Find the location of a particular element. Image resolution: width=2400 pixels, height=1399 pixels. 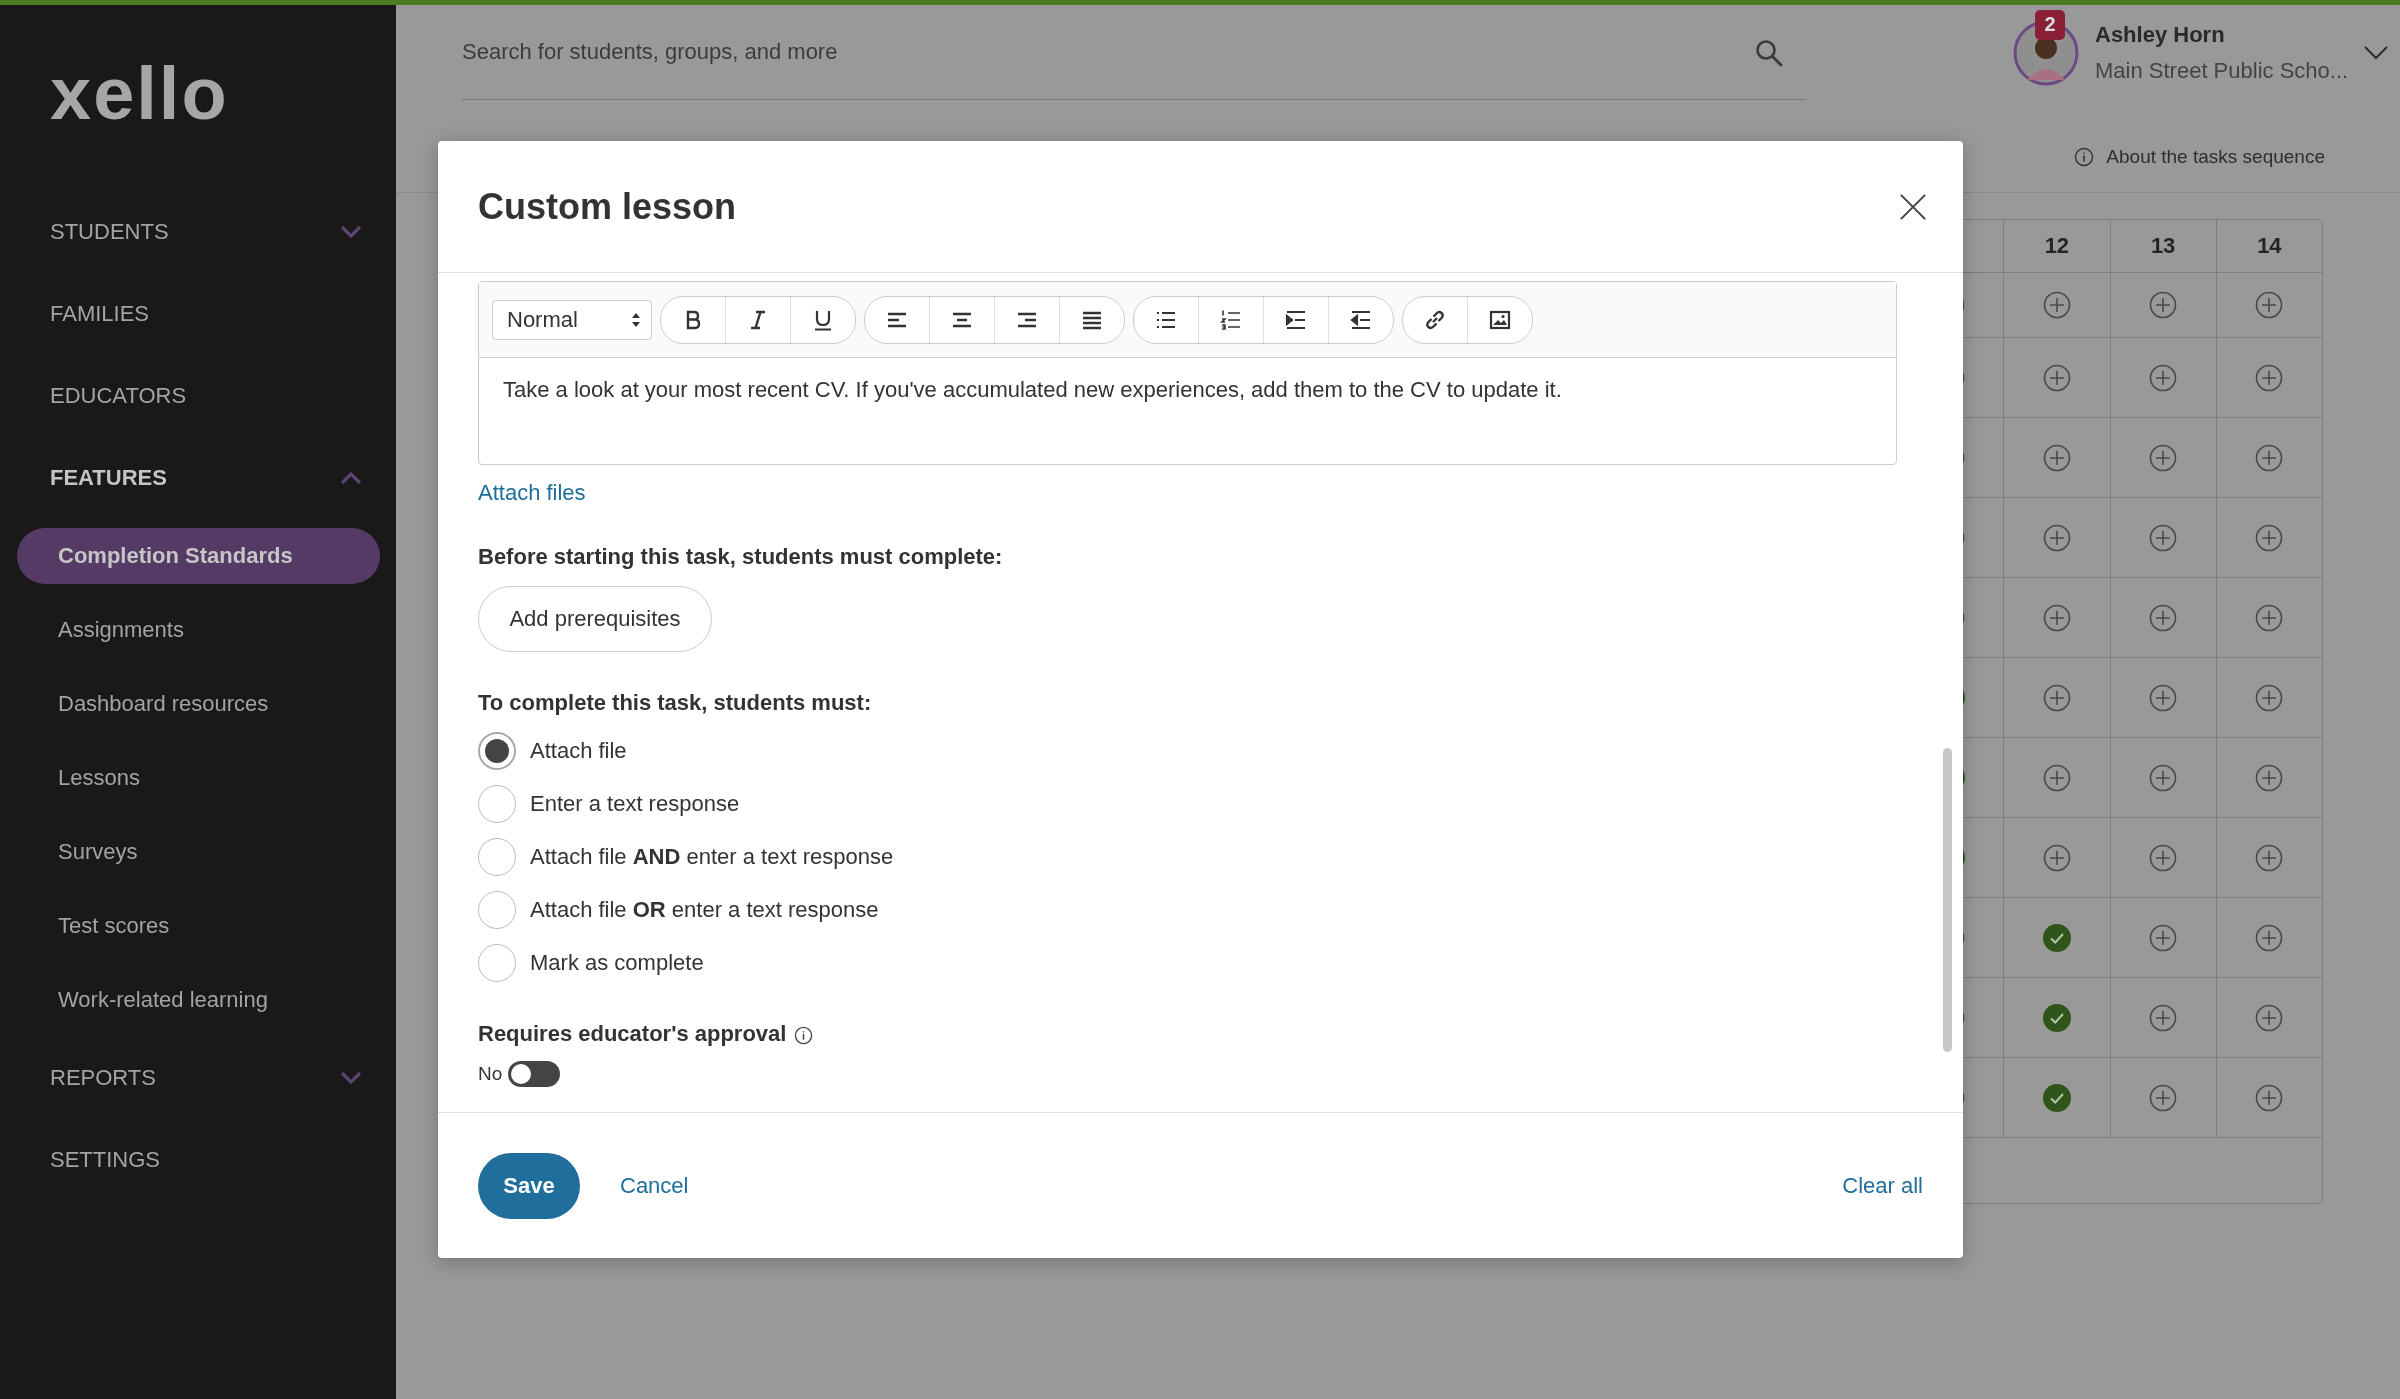

nav-subitem: Surveys is located at coordinates (198, 852).